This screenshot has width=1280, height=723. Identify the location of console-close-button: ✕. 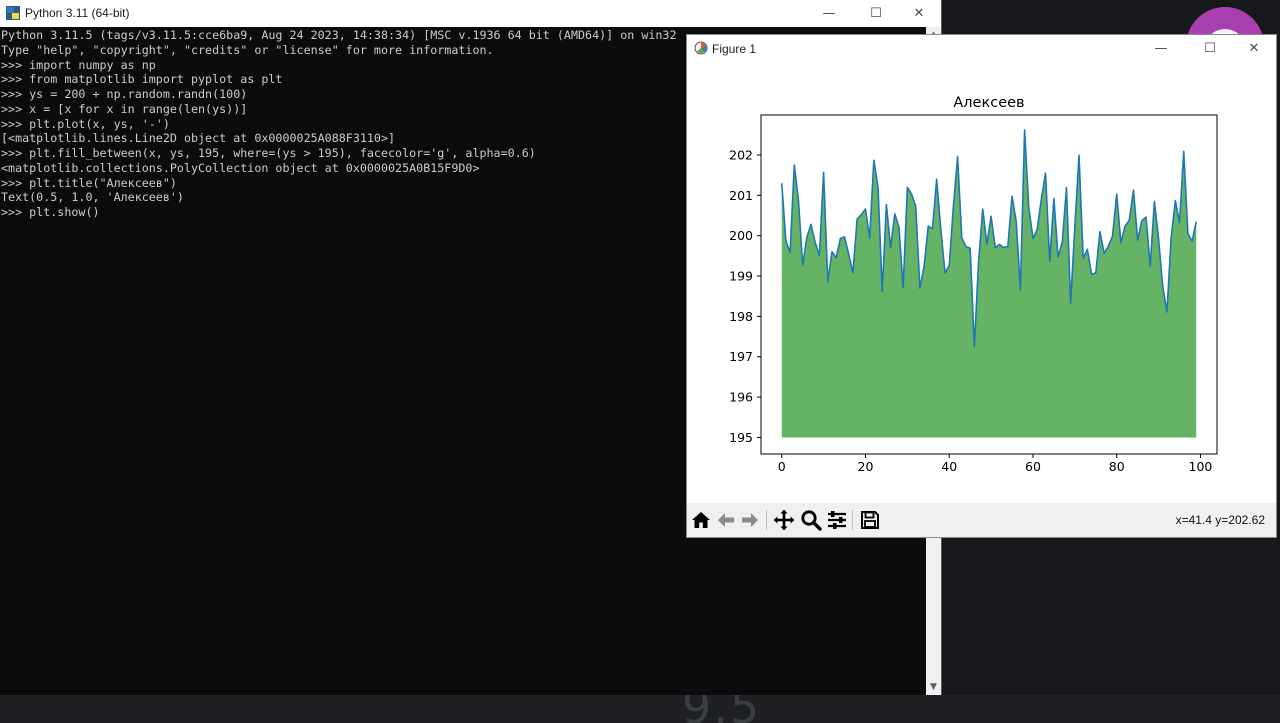
(919, 13).